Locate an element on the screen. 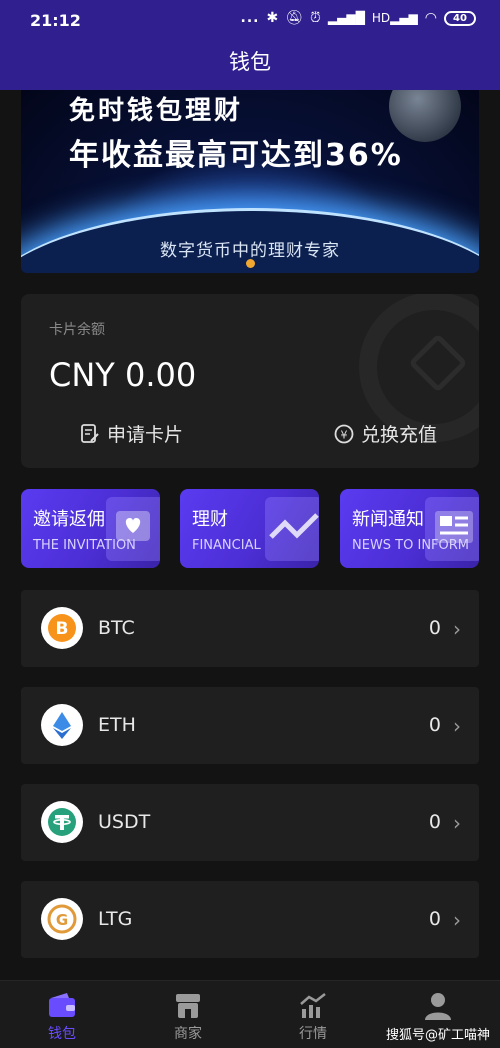  mute-icon: 🔕︎ is located at coordinates (294, 18).